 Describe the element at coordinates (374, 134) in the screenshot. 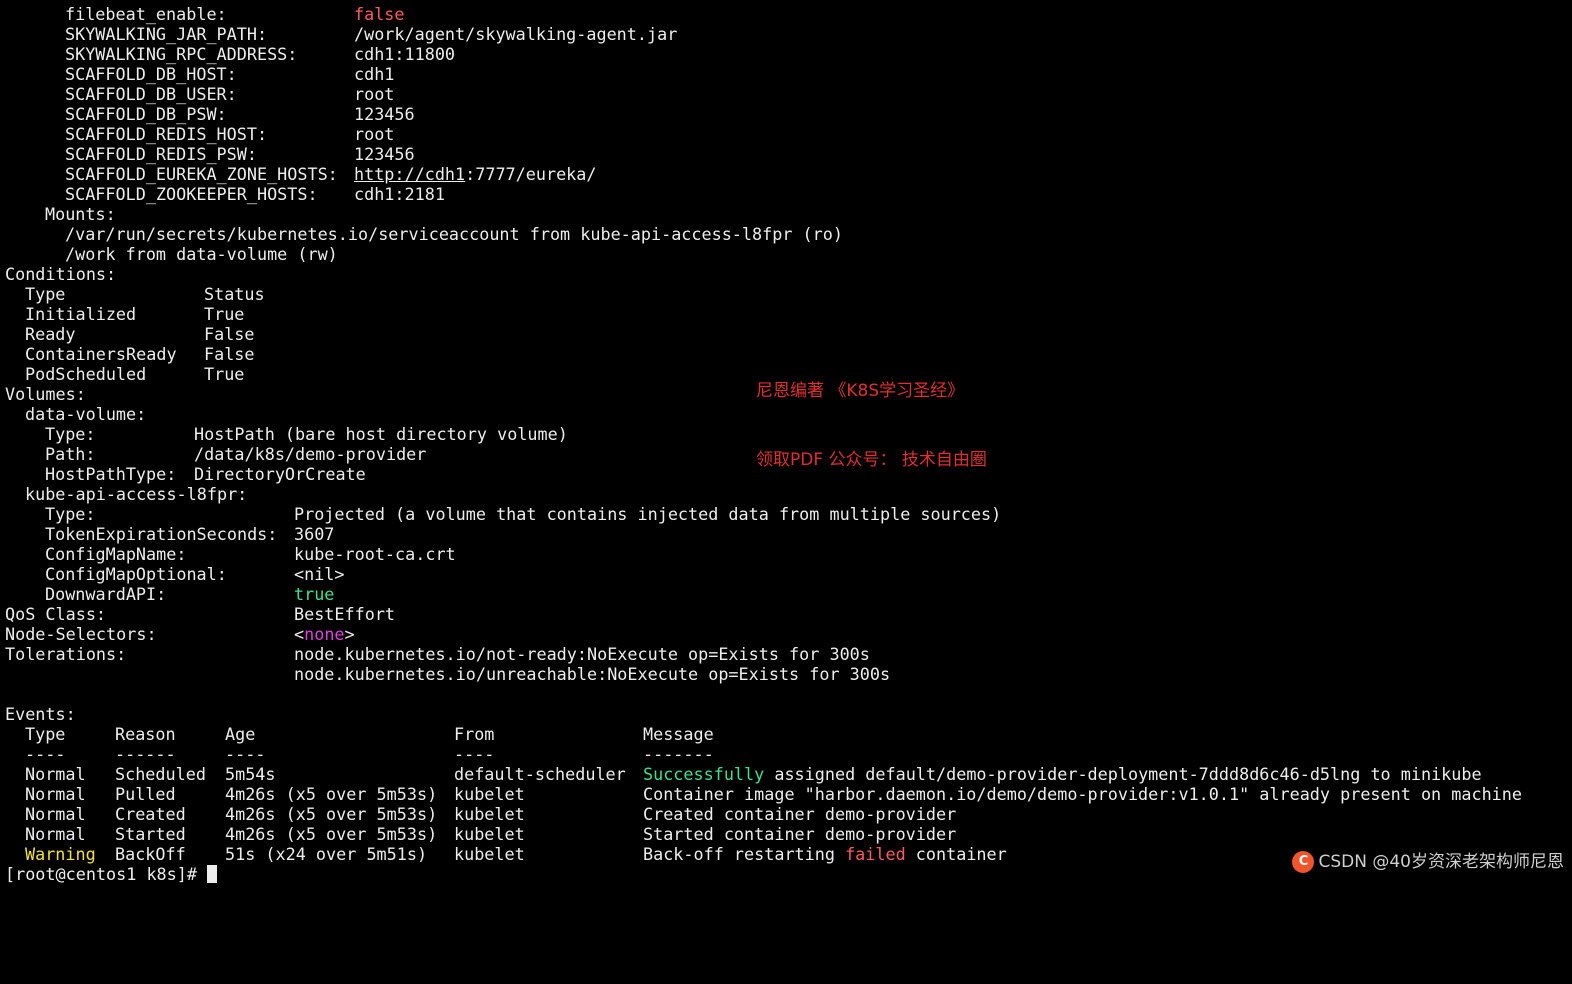

I see `env-value: root` at that location.